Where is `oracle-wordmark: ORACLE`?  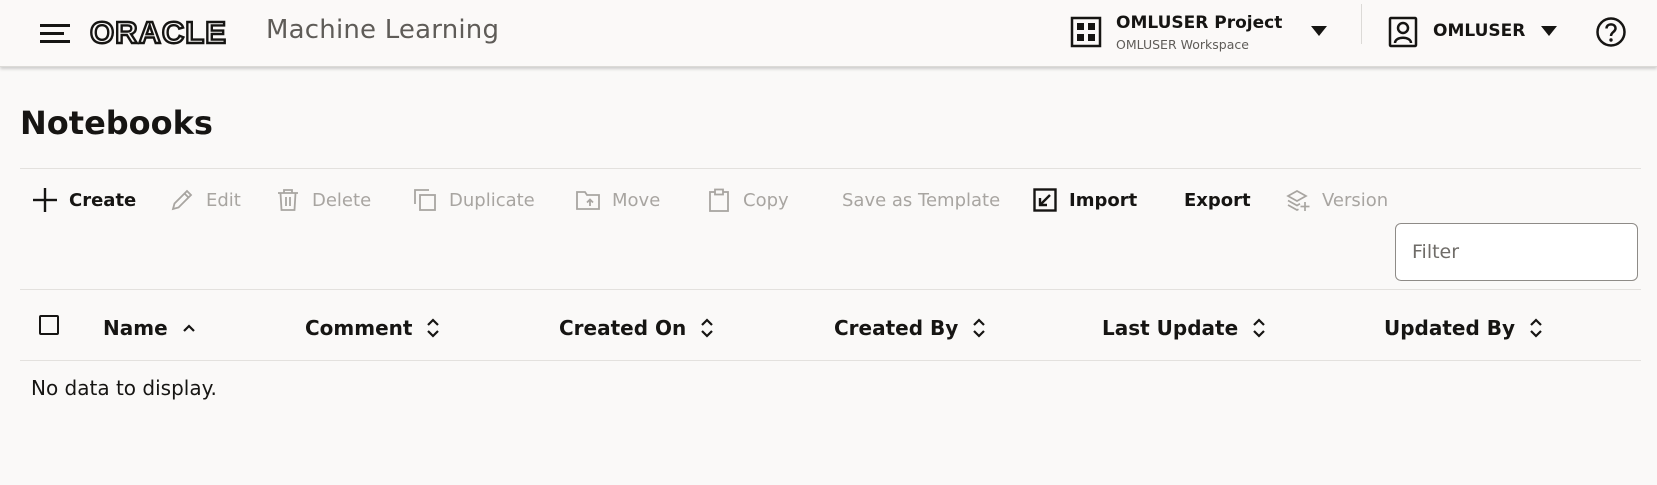 oracle-wordmark: ORACLE is located at coordinates (158, 32).